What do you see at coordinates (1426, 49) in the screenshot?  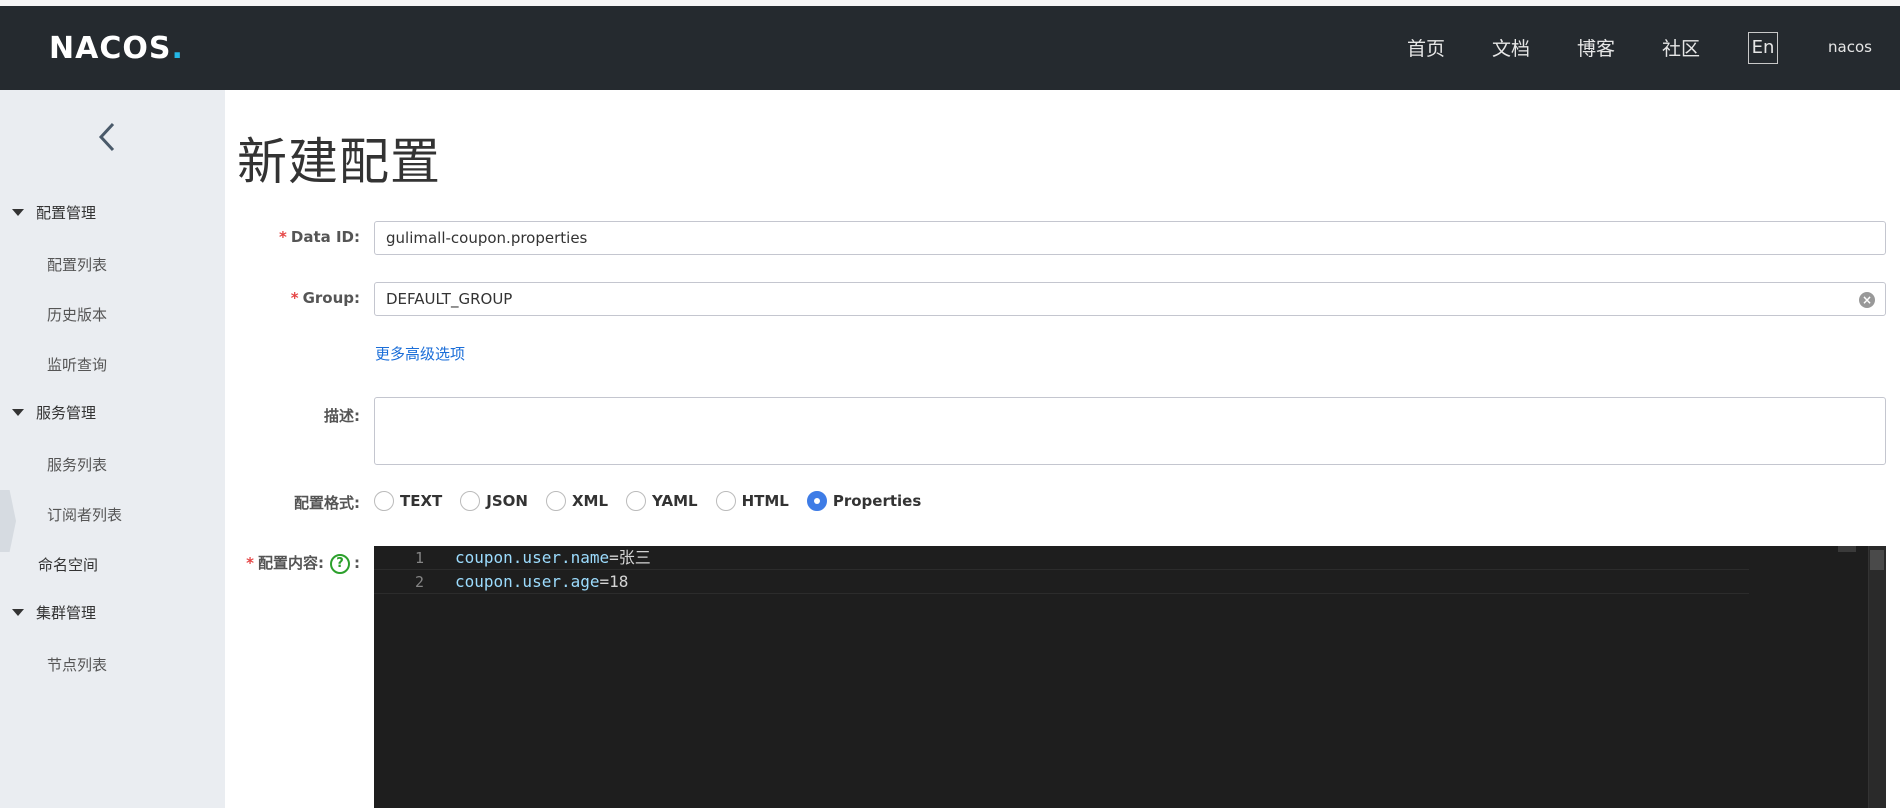 I see `nav-home: 首页` at bounding box center [1426, 49].